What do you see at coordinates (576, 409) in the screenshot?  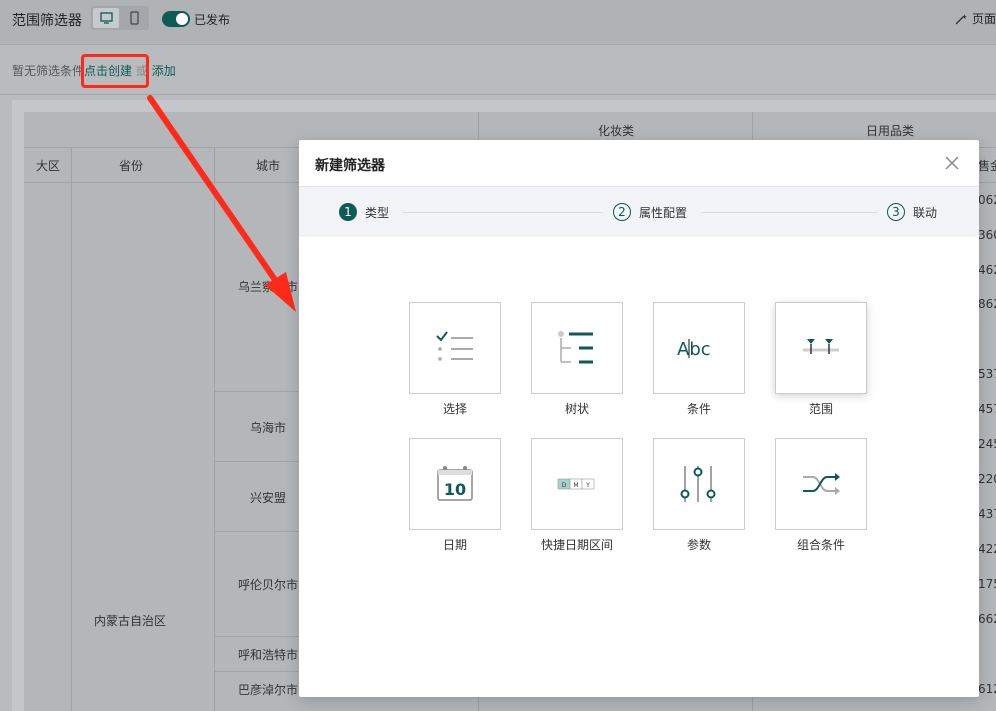 I see `type-label: 树状` at bounding box center [576, 409].